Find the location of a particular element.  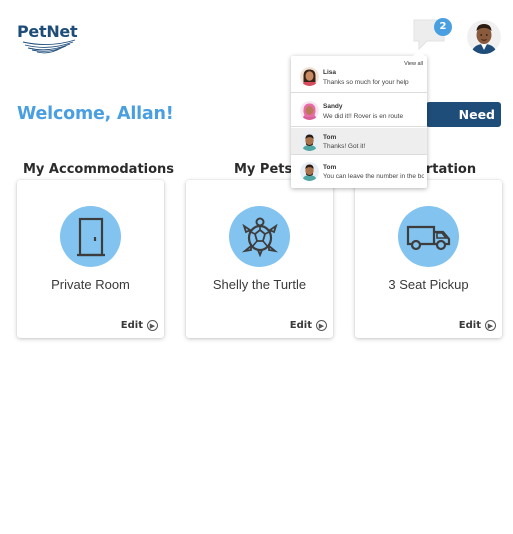

message-preview: You can leave the number in the box is located at coordinates (373, 176).